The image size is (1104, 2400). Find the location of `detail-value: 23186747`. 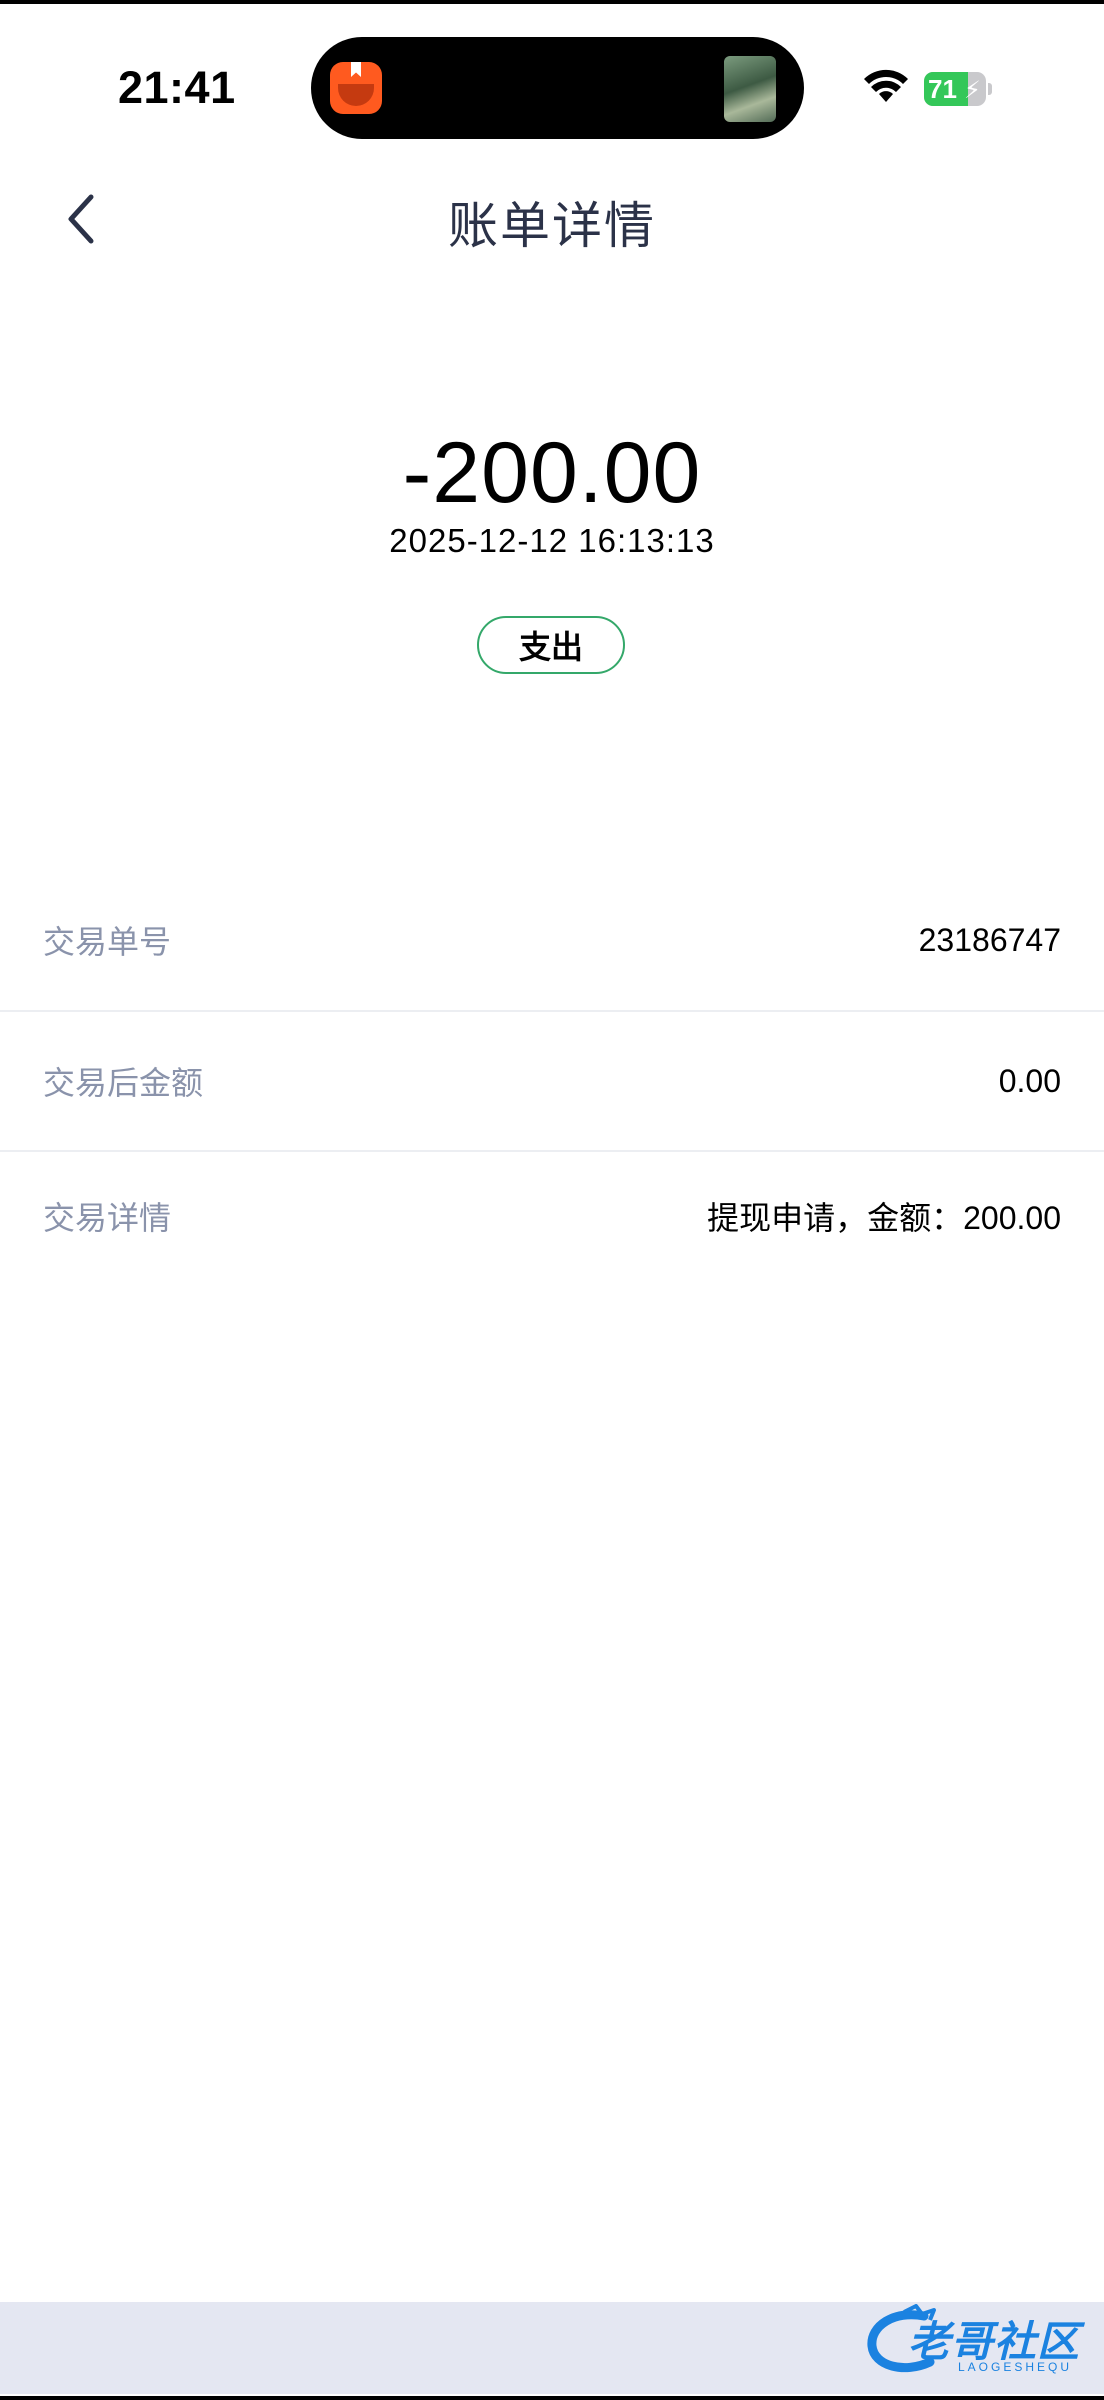

detail-value: 23186747 is located at coordinates (989, 939).